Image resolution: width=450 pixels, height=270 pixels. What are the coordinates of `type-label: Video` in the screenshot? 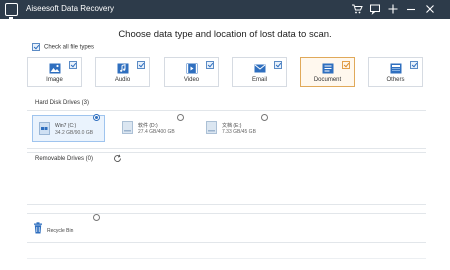 It's located at (191, 80).